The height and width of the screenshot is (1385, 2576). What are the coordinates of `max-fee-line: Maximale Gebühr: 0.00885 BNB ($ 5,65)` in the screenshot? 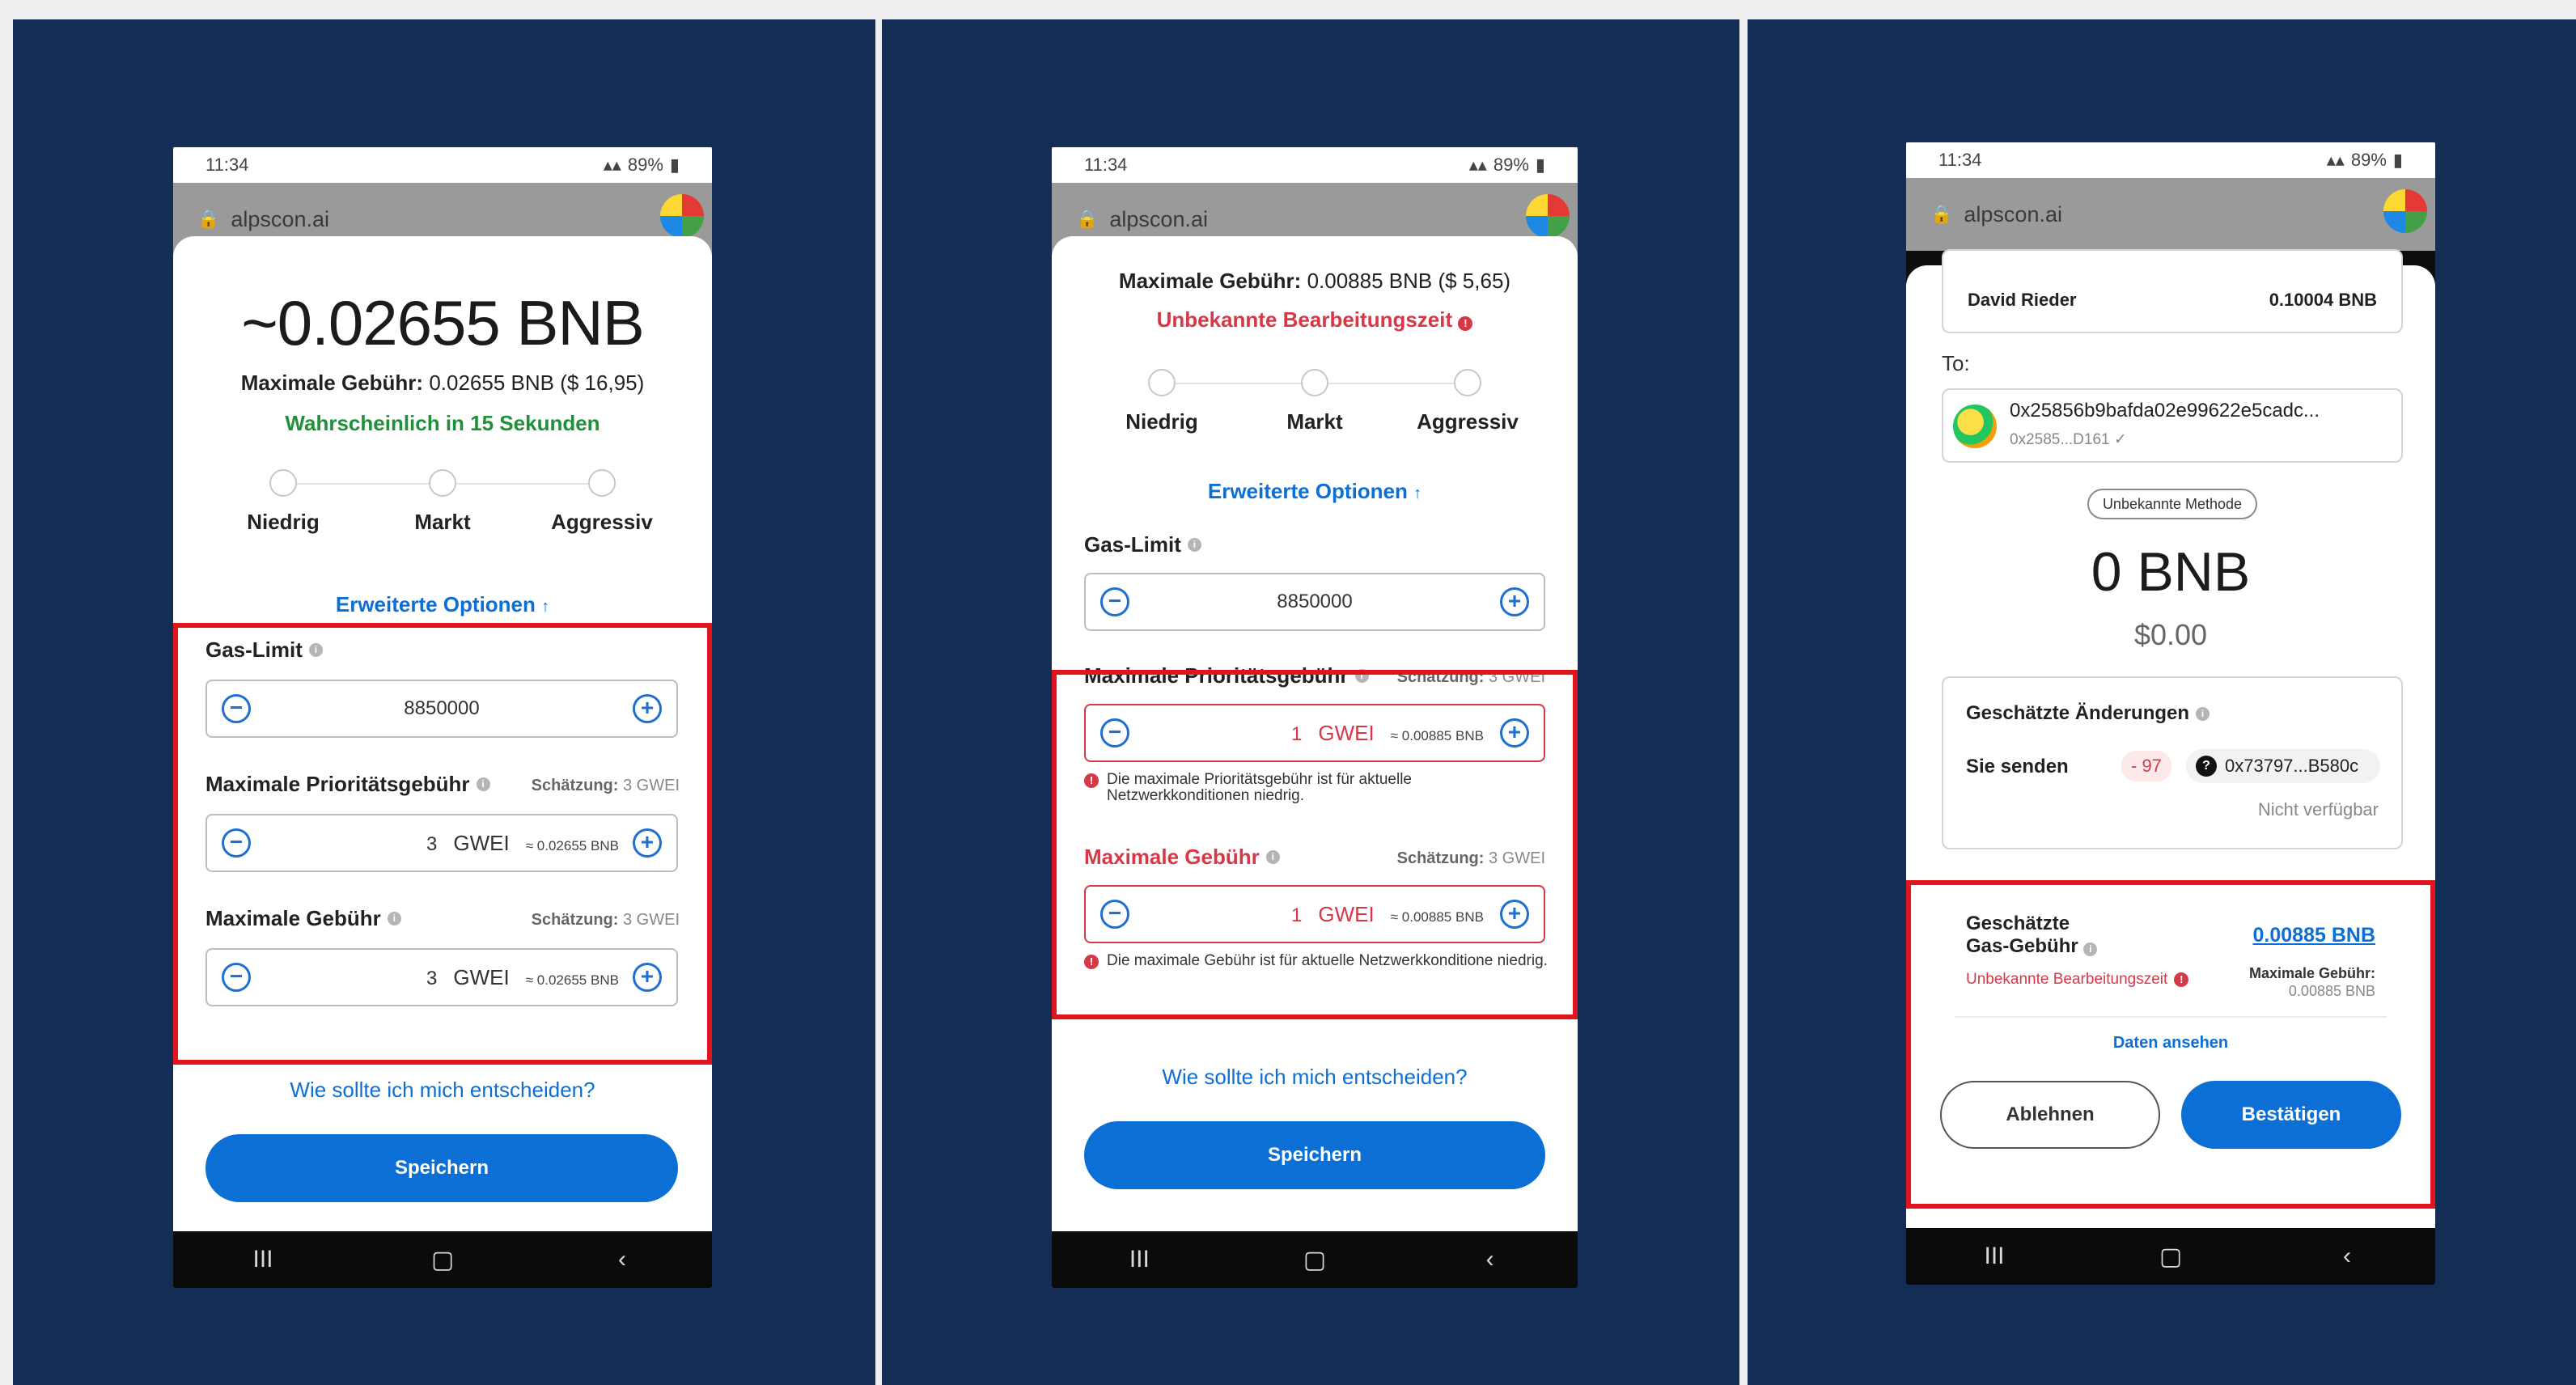 It's located at (1314, 281).